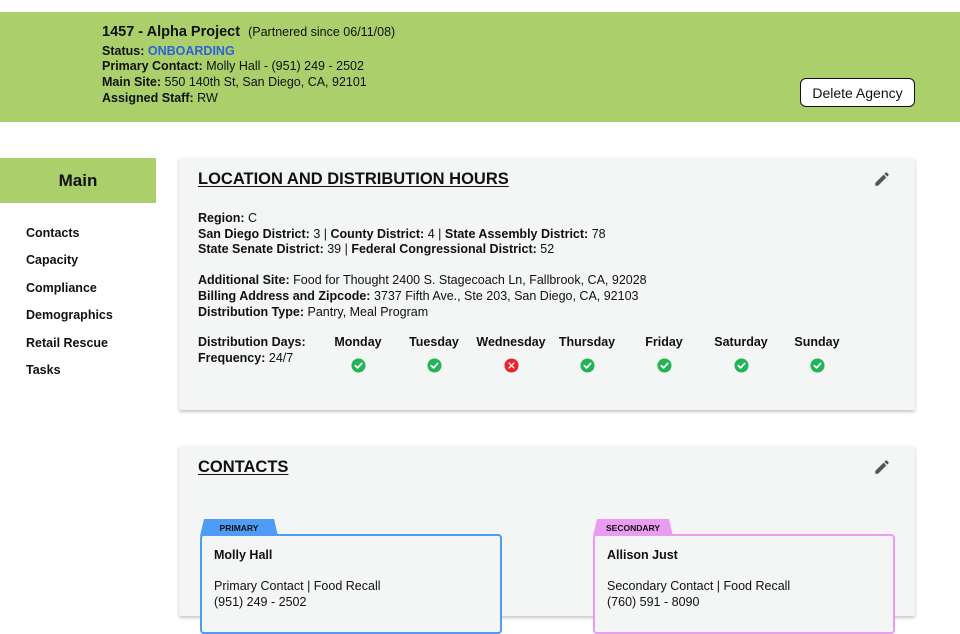 This screenshot has height=634, width=960. What do you see at coordinates (664, 354) in the screenshot?
I see `day-friday: Friday` at bounding box center [664, 354].